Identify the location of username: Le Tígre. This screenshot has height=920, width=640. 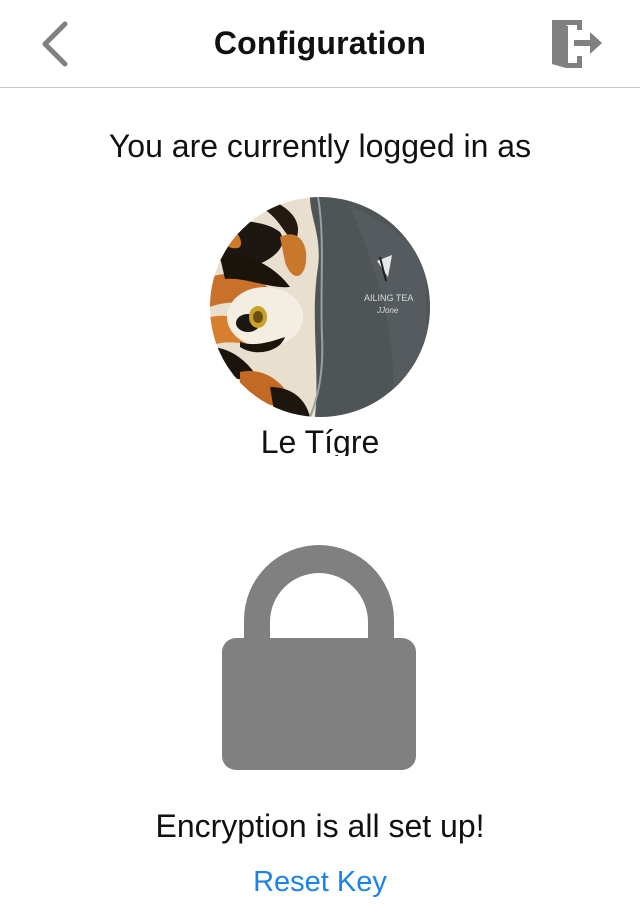
(320, 440).